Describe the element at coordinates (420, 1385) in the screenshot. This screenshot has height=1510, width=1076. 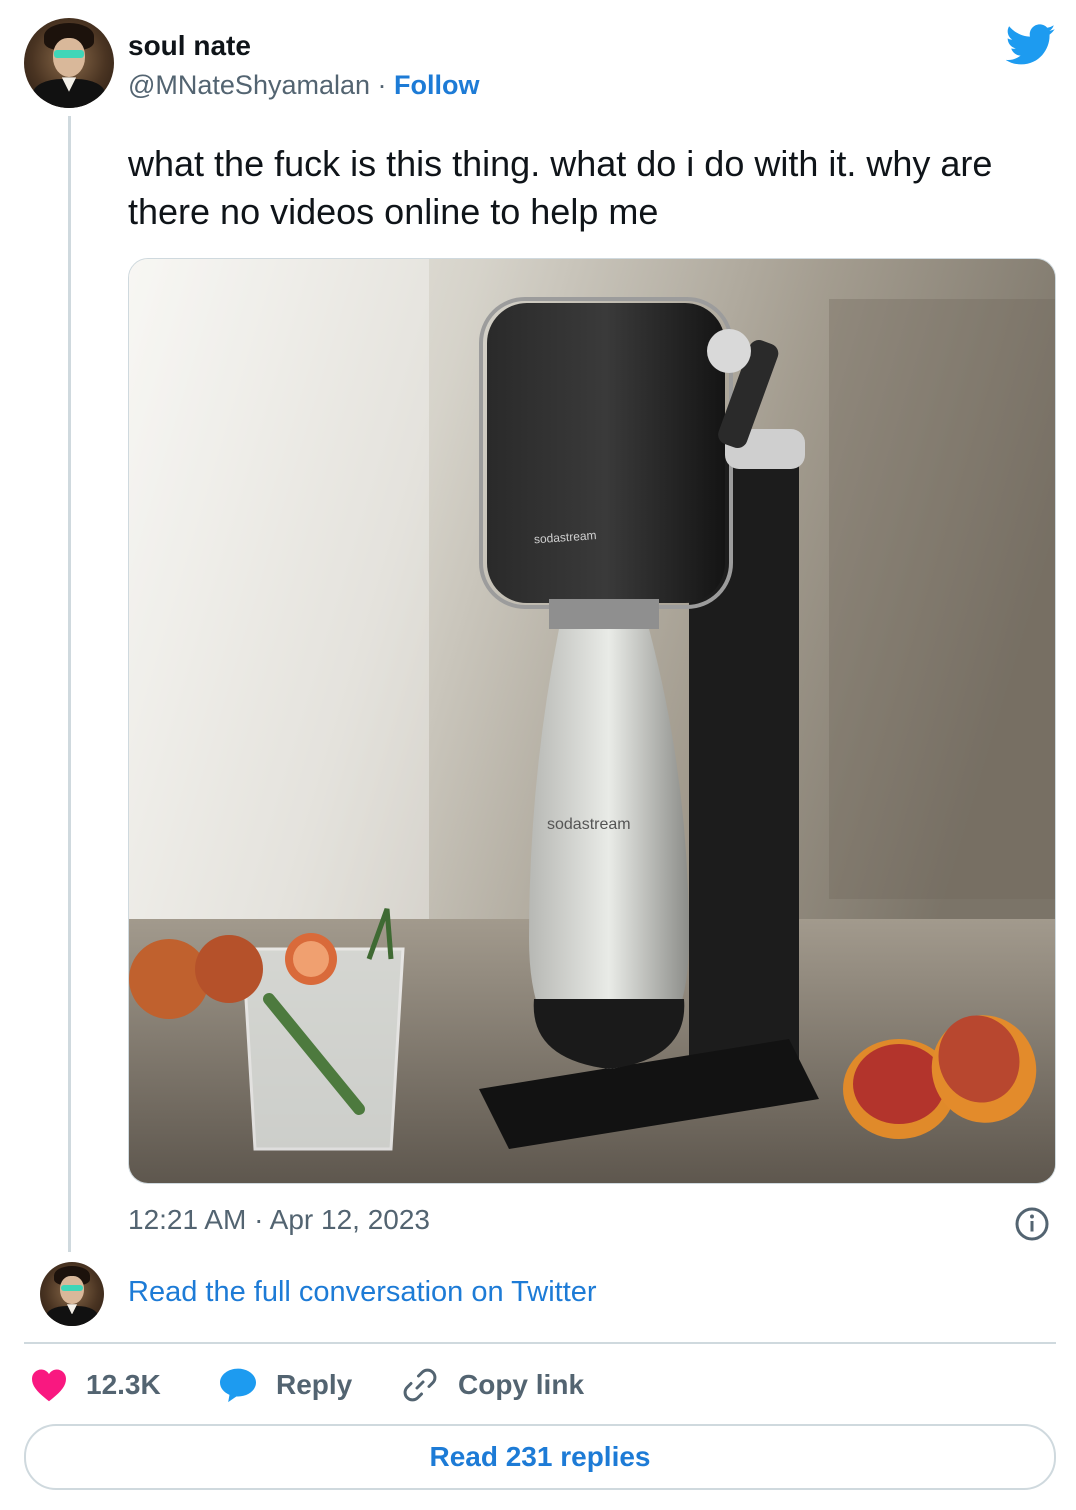
I see `link-icon` at that location.